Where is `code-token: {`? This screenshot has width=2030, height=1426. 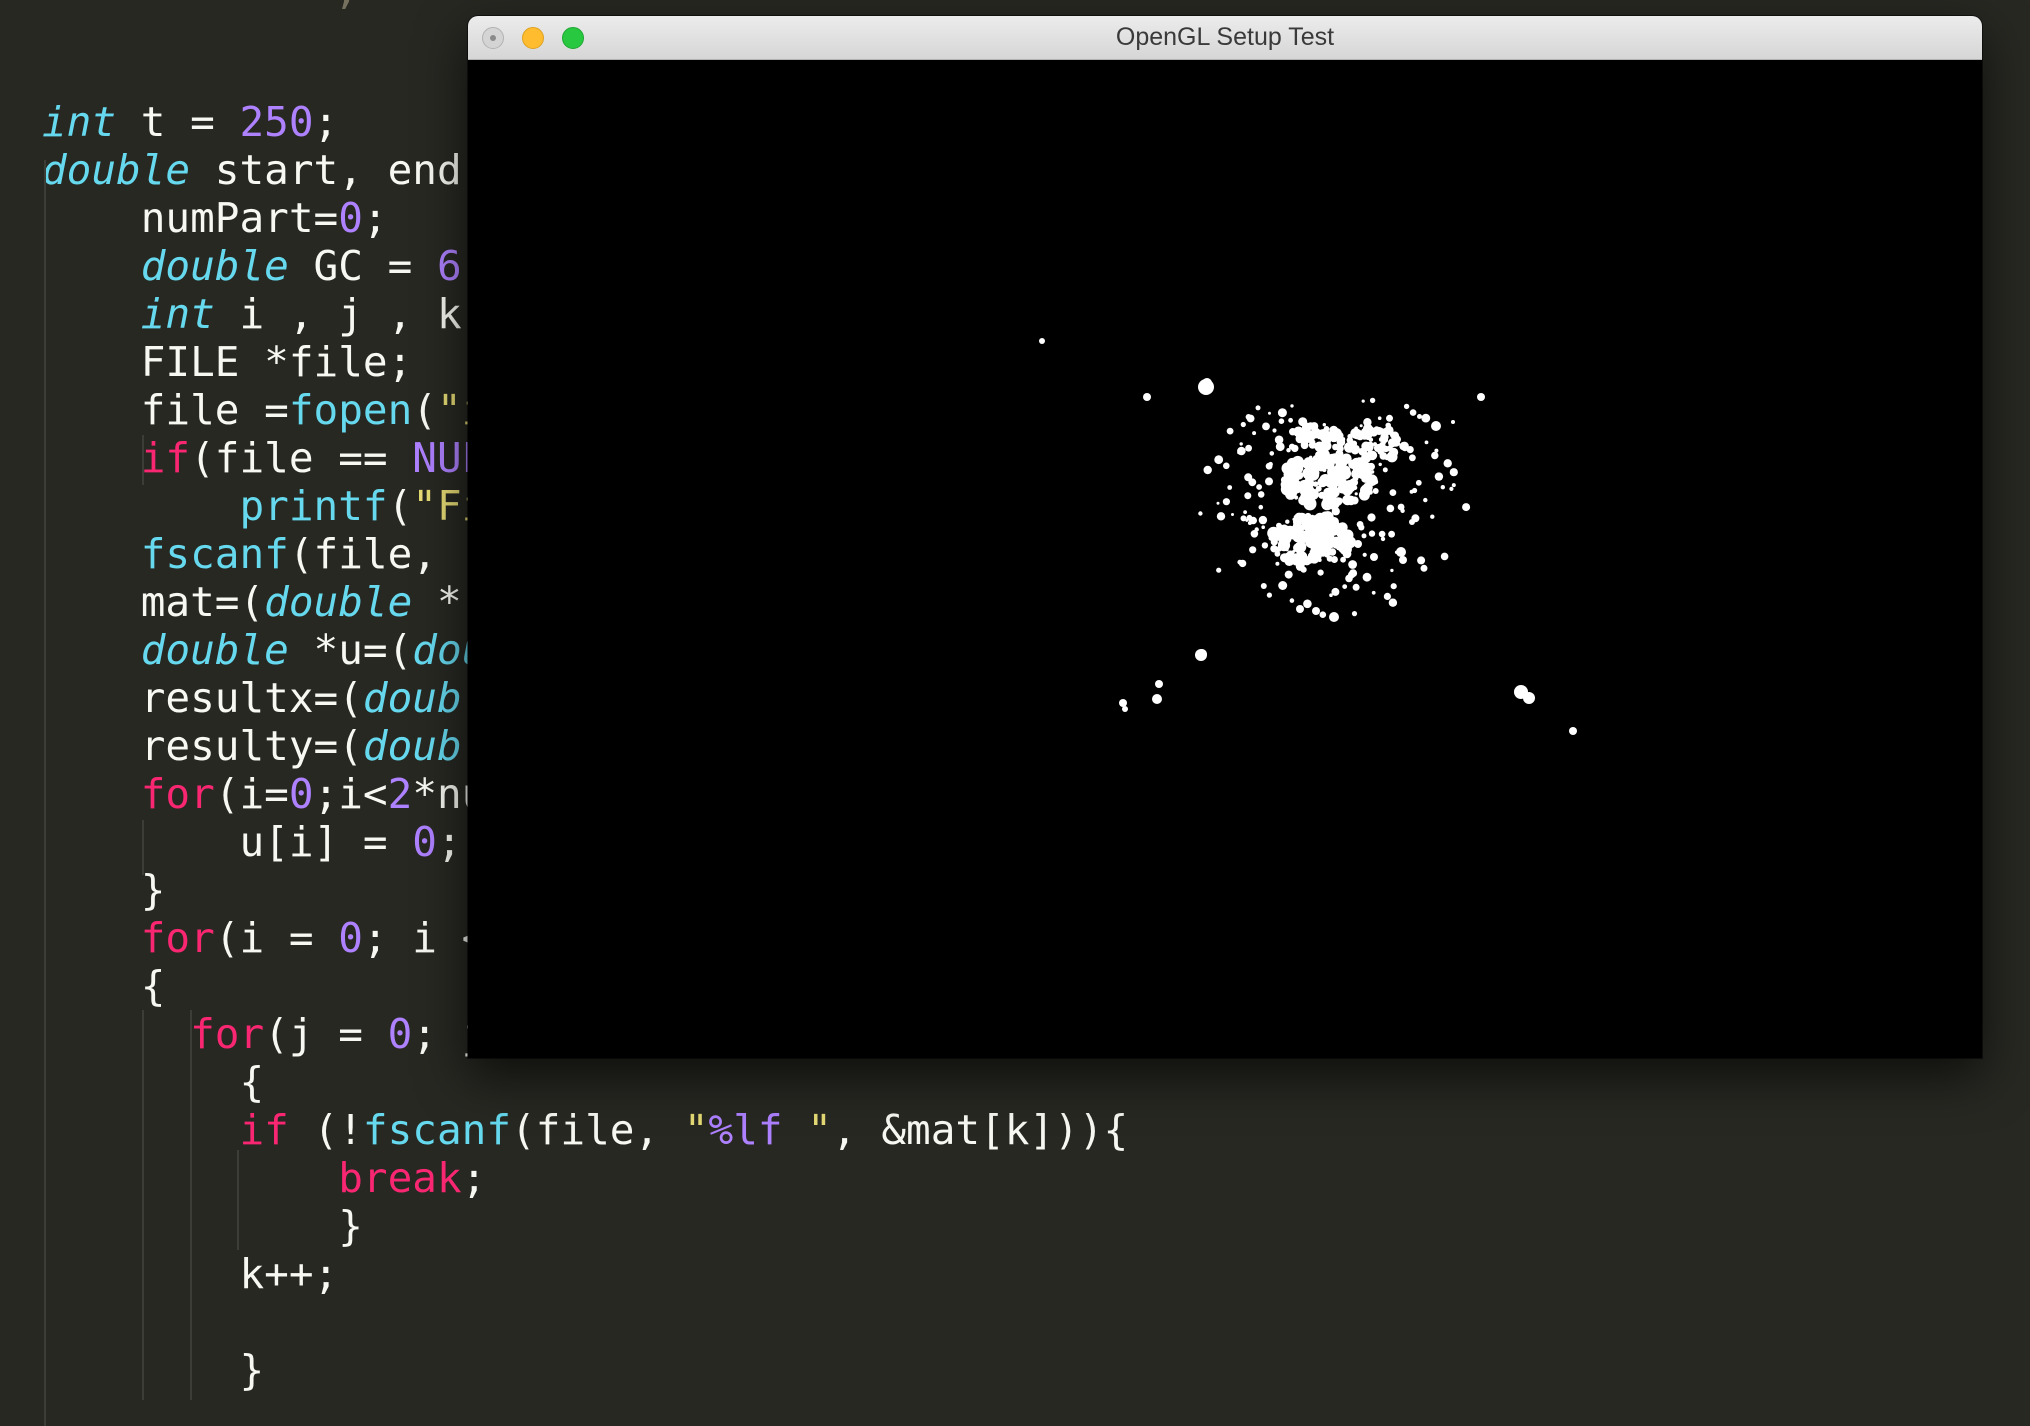
code-token: { is located at coordinates (104, 986).